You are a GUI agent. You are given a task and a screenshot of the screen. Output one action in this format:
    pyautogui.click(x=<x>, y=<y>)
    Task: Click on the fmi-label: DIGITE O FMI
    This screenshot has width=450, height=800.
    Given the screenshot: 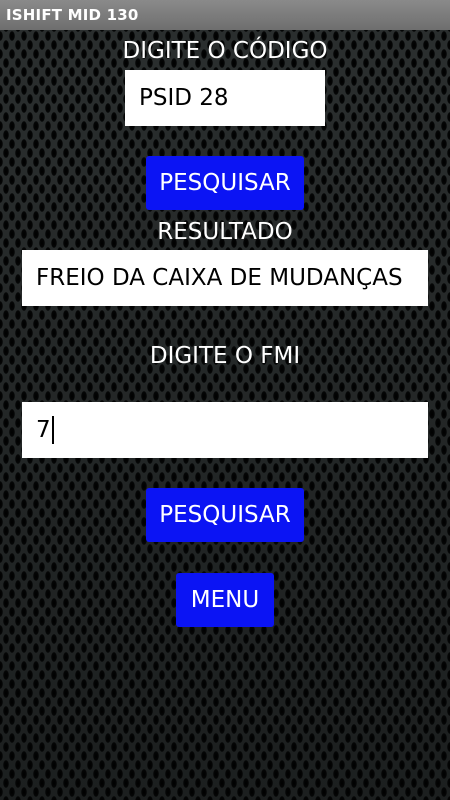 What is the action you would take?
    pyautogui.click(x=225, y=356)
    